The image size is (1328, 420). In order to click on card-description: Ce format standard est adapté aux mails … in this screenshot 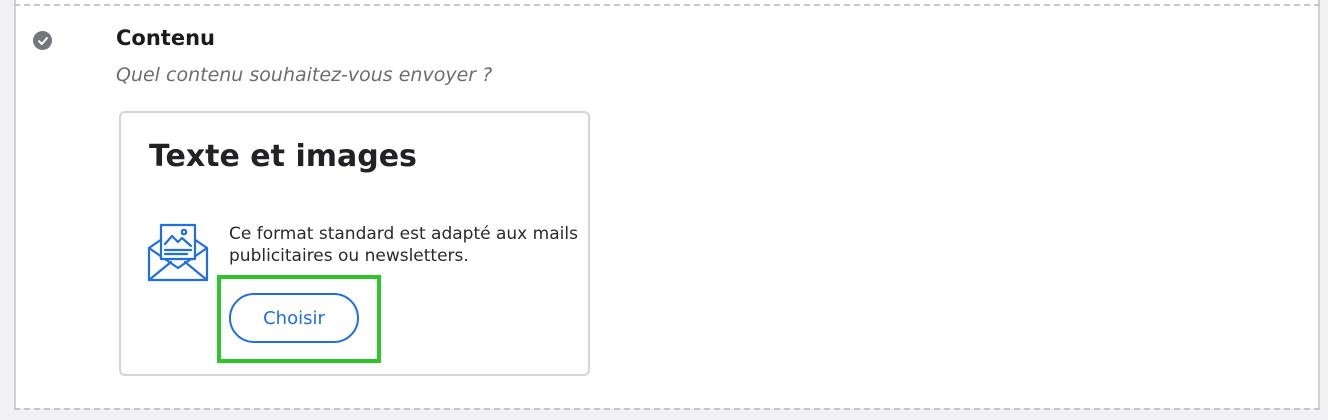, I will do `click(403, 245)`.